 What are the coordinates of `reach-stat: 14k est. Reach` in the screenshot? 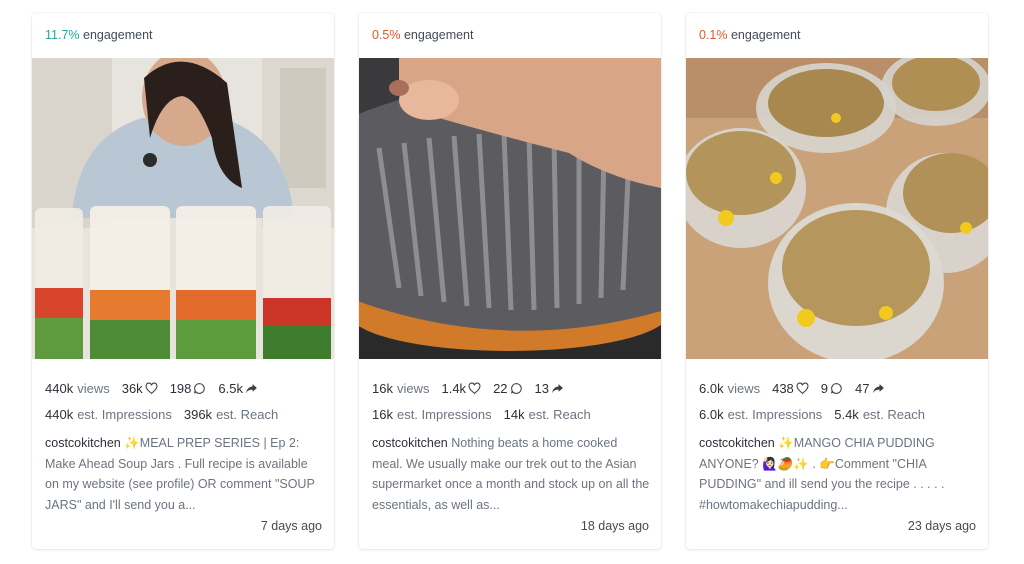 It's located at (547, 414).